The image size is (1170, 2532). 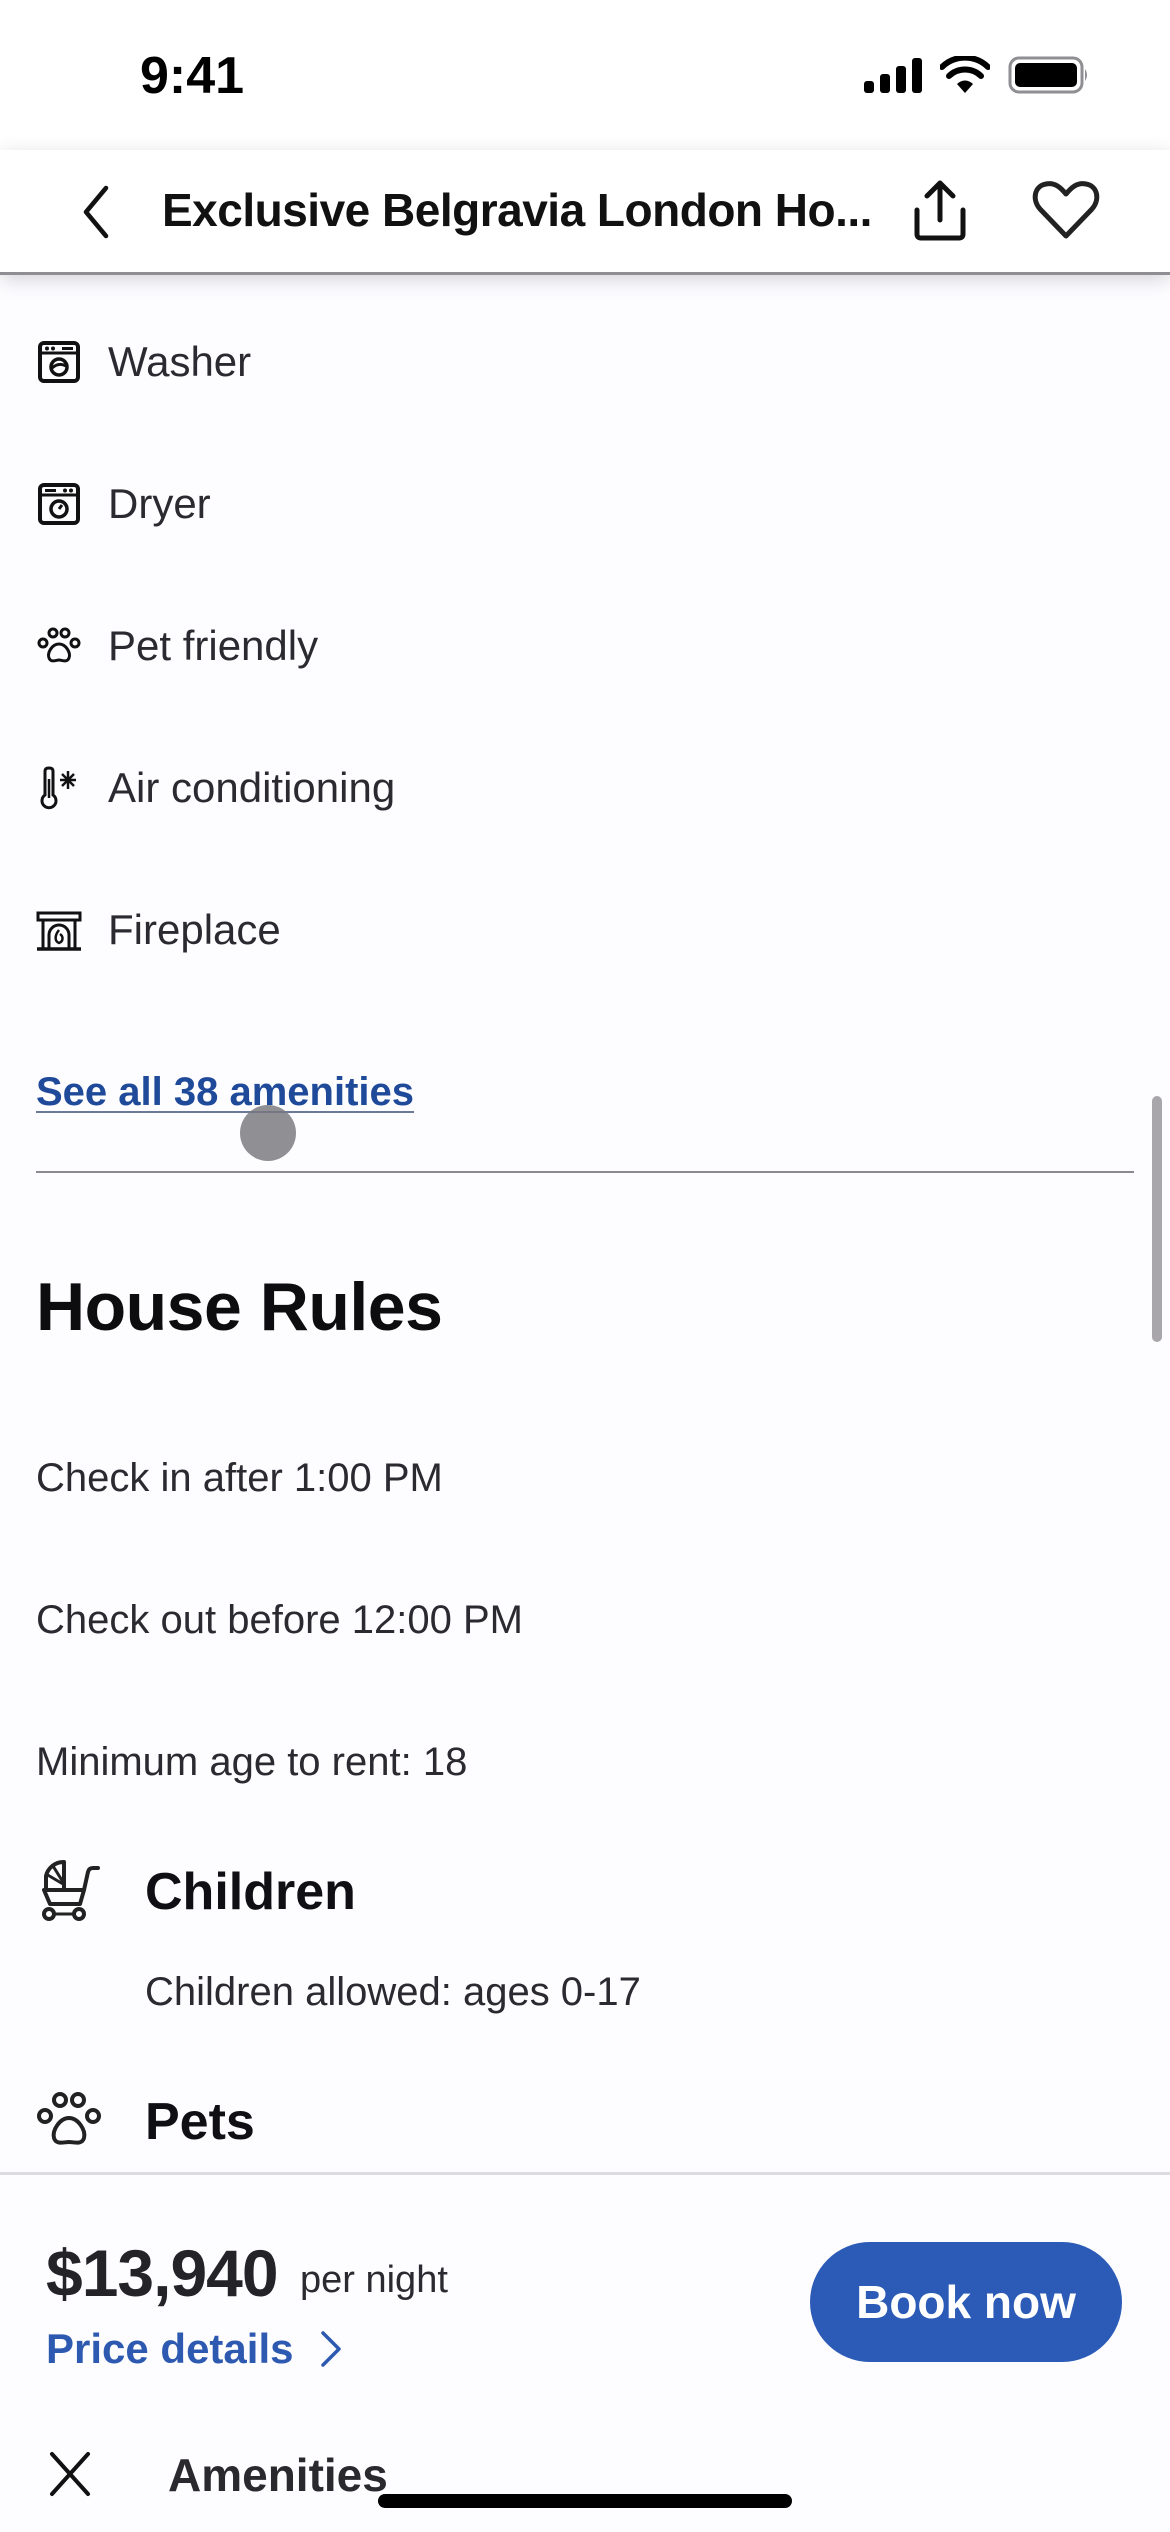 What do you see at coordinates (893, 75) in the screenshot?
I see `cellular-signal-icon` at bounding box center [893, 75].